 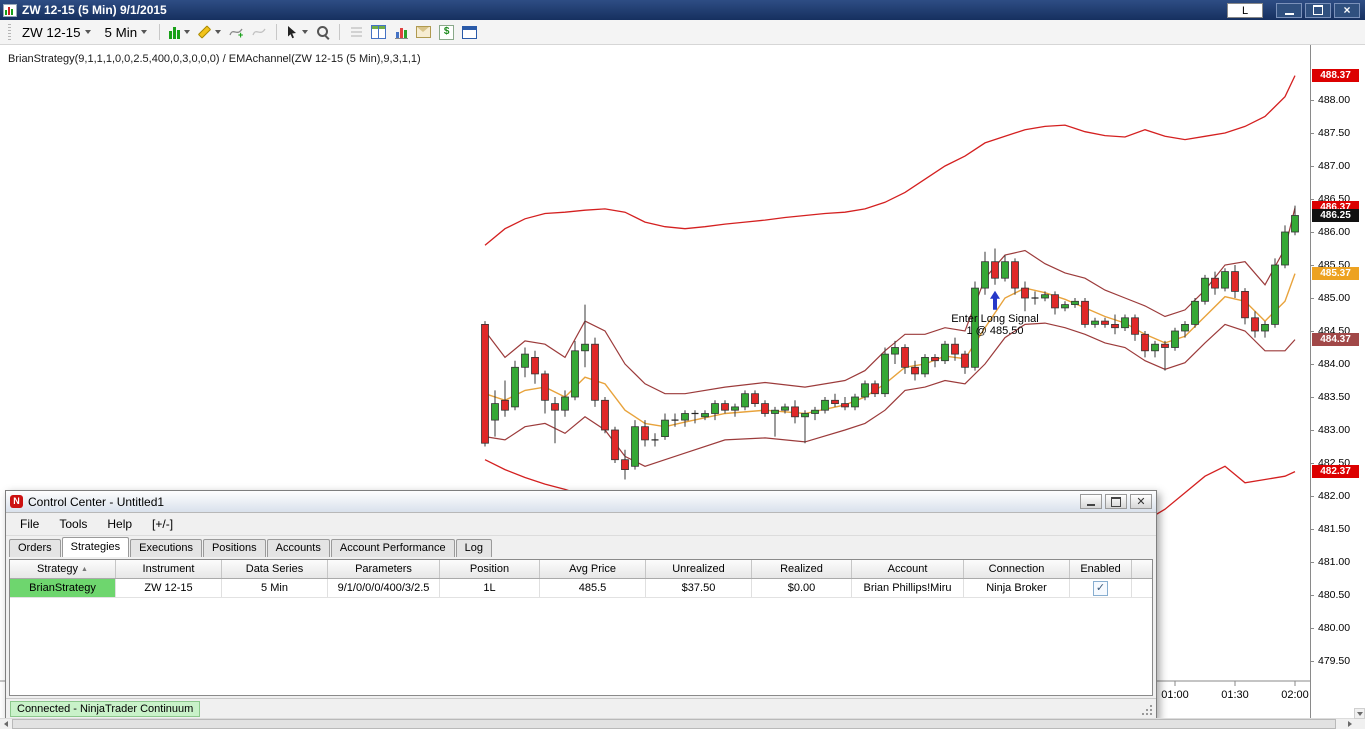 I want to click on toolbar-grip, so click(x=9, y=32).